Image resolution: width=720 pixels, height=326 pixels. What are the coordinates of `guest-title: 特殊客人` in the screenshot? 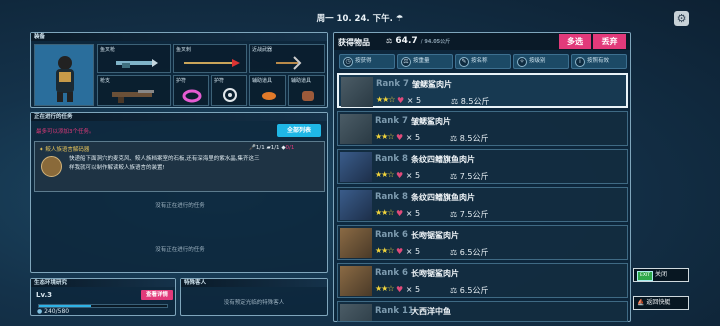 It's located at (254, 283).